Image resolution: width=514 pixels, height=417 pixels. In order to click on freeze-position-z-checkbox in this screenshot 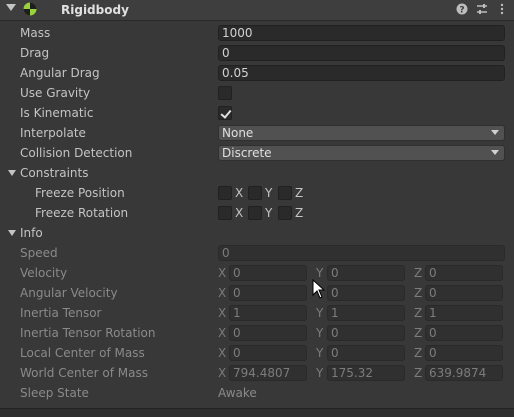, I will do `click(285, 193)`.